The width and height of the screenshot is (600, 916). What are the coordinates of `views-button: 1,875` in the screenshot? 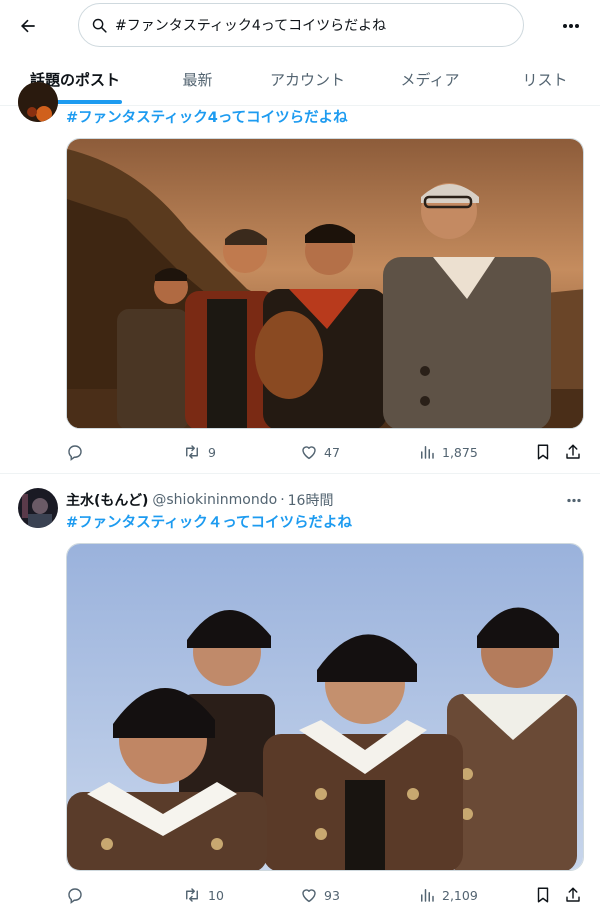 It's located at (448, 452).